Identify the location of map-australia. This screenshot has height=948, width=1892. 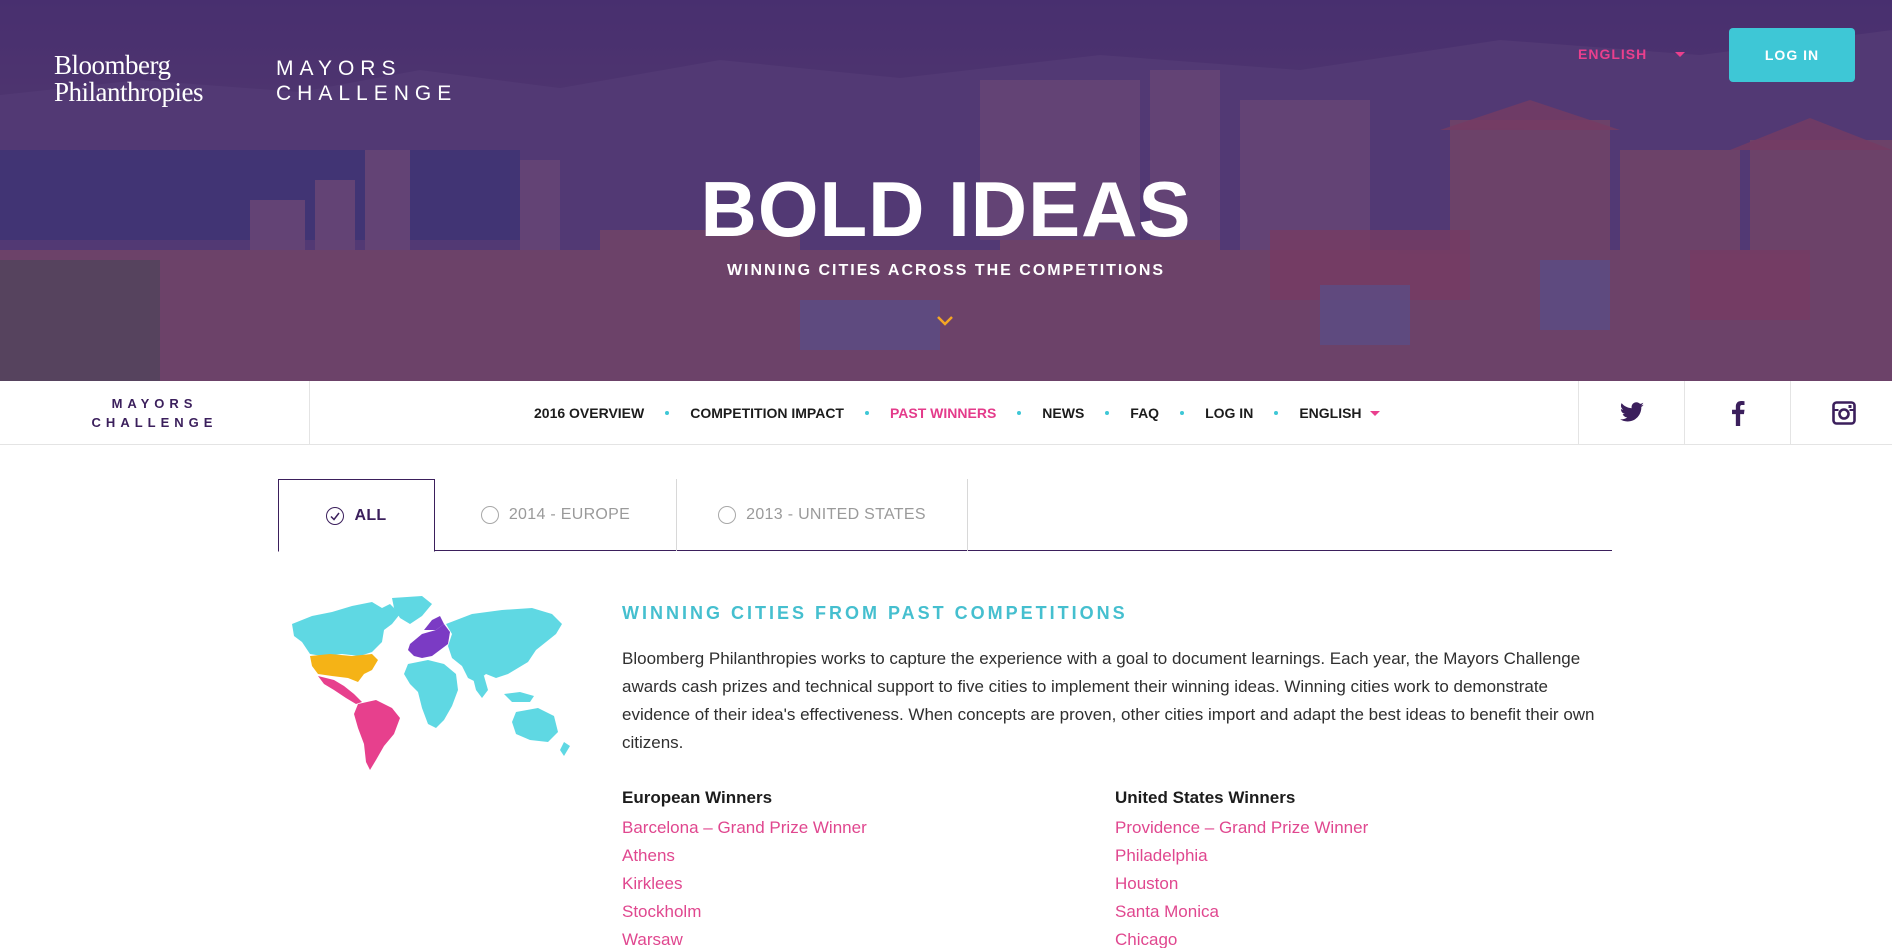
(535, 725).